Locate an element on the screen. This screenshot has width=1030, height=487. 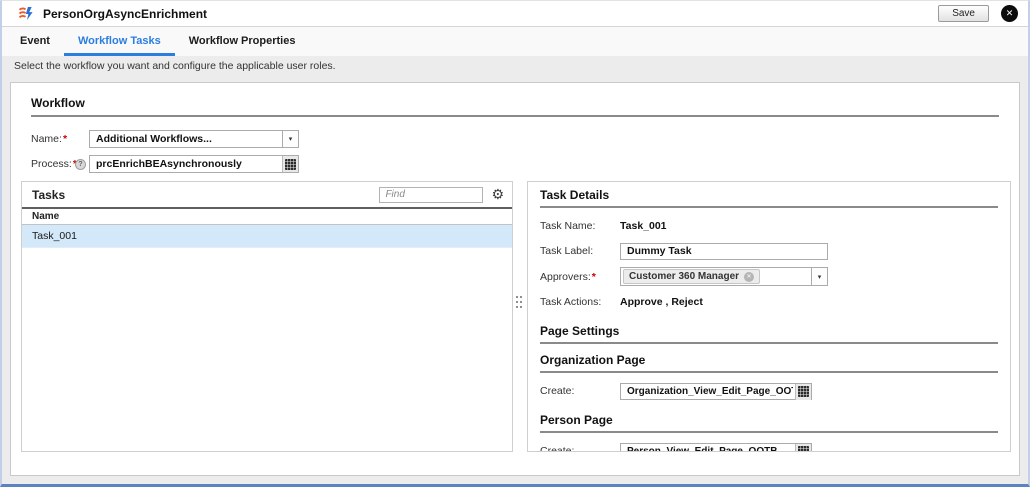
task-label-input is located at coordinates (724, 251).